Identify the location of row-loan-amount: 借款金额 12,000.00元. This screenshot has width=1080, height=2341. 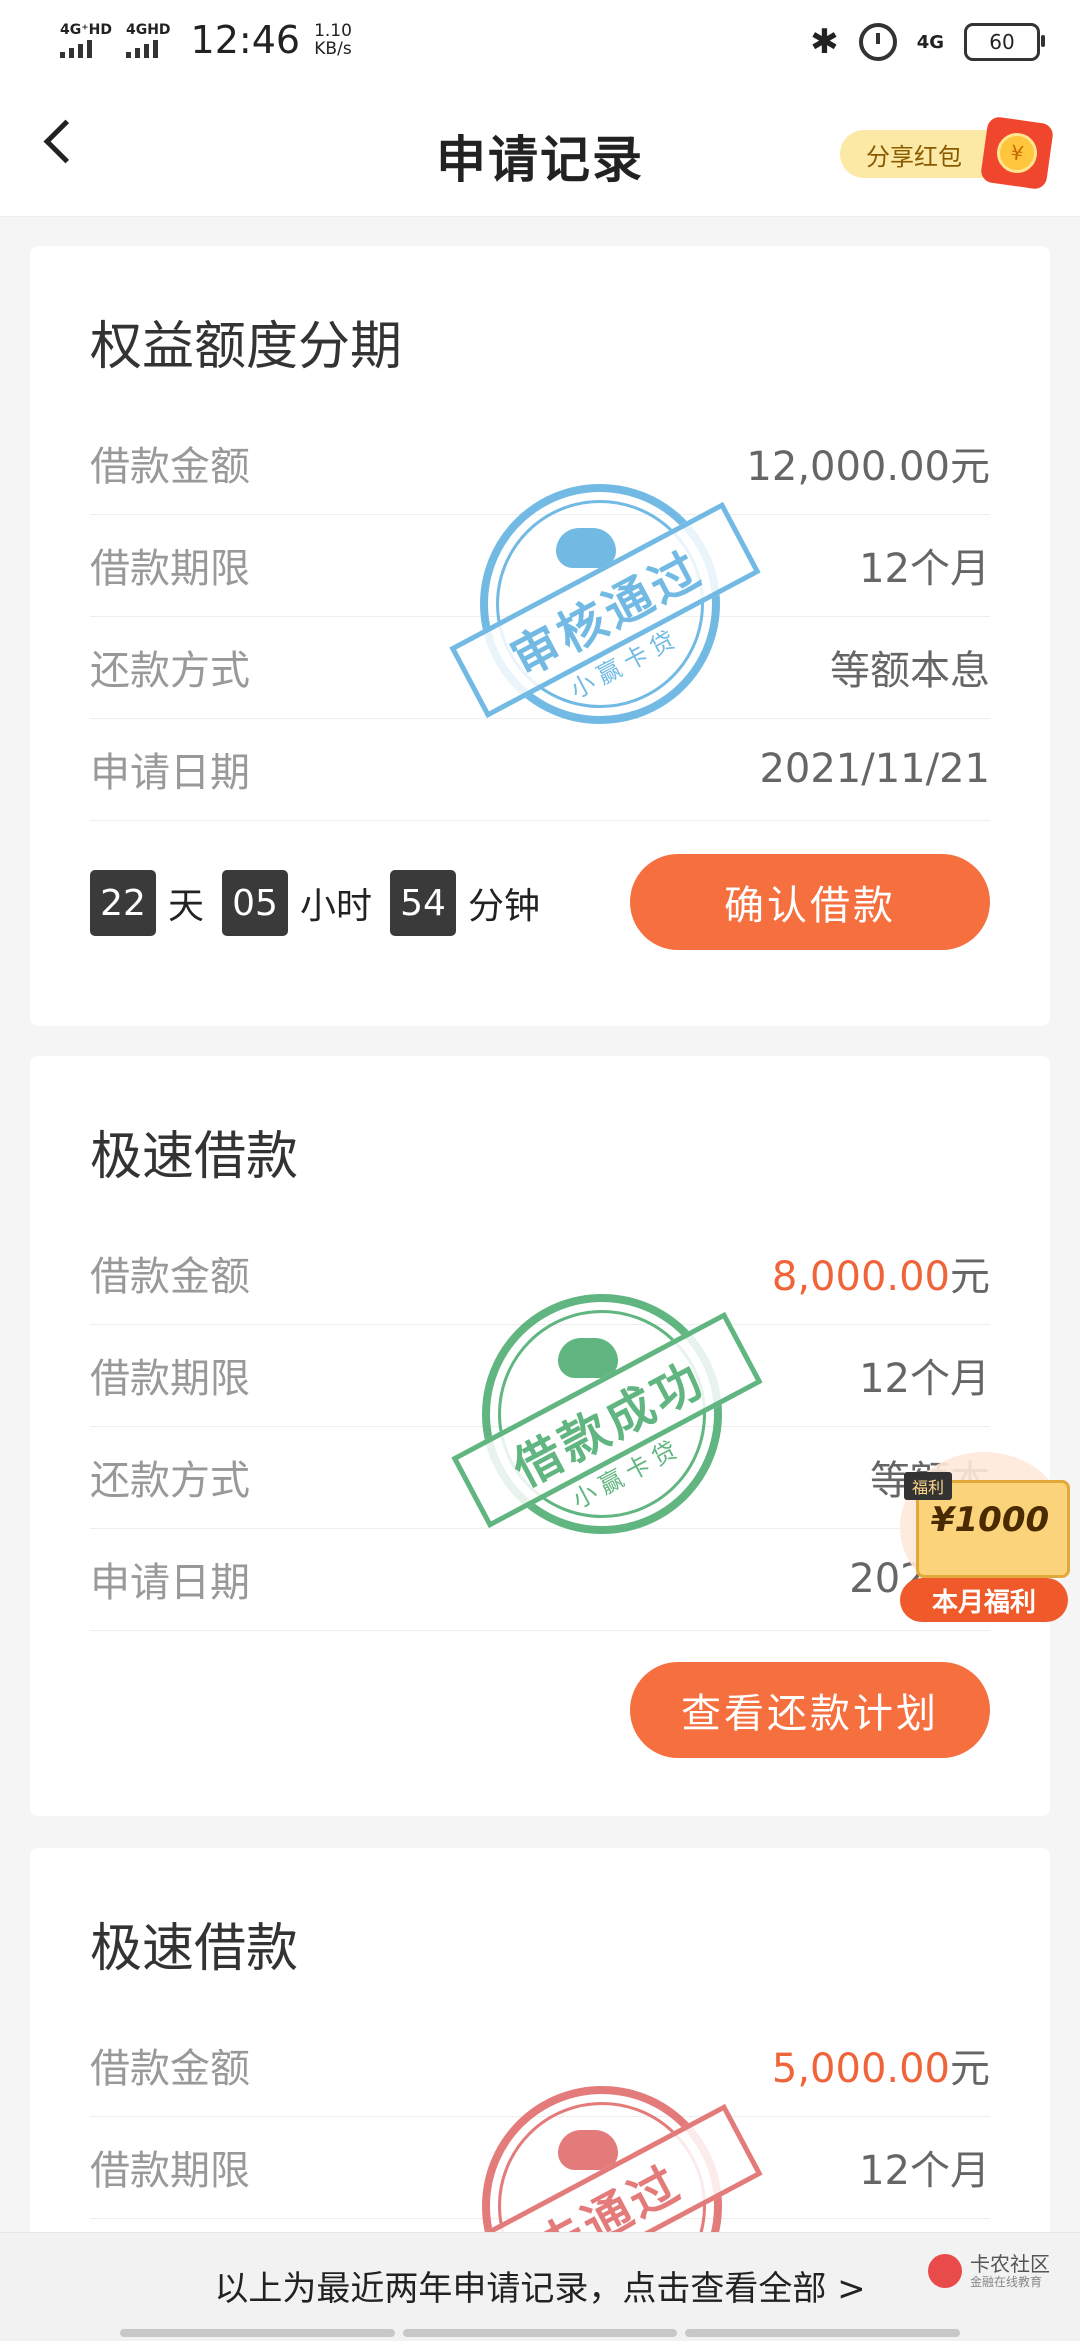
(540, 463).